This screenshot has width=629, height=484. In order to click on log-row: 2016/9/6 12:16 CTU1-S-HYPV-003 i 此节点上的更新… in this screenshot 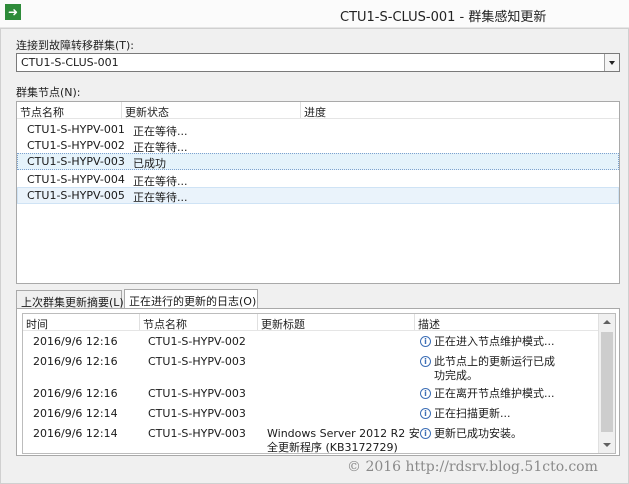, I will do `click(310, 368)`.